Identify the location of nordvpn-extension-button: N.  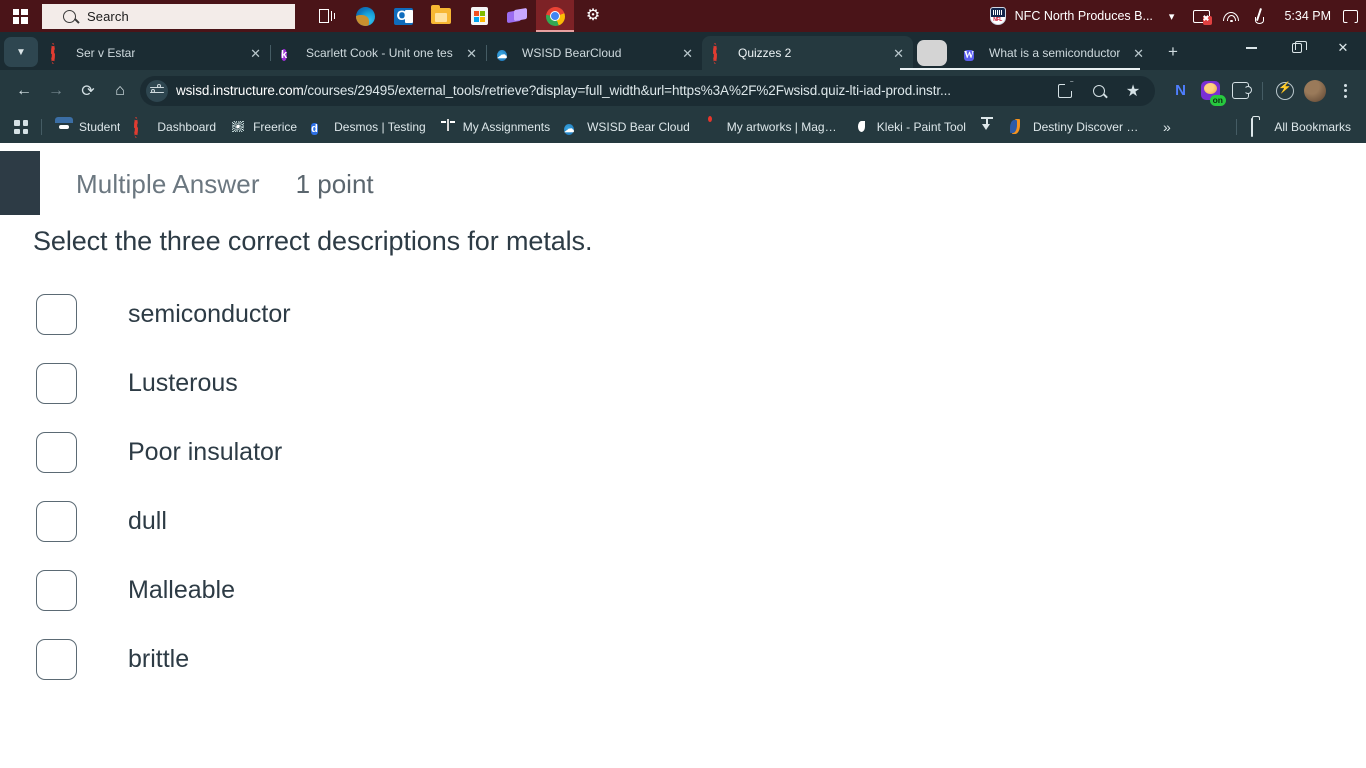
(1180, 91).